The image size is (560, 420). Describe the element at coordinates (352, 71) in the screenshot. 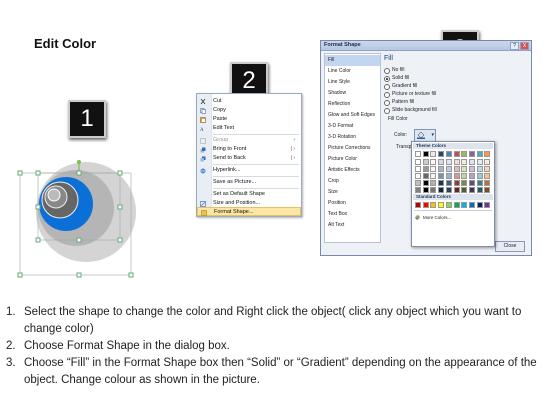

I see `sidebar-item-line-color: Line Color` at that location.